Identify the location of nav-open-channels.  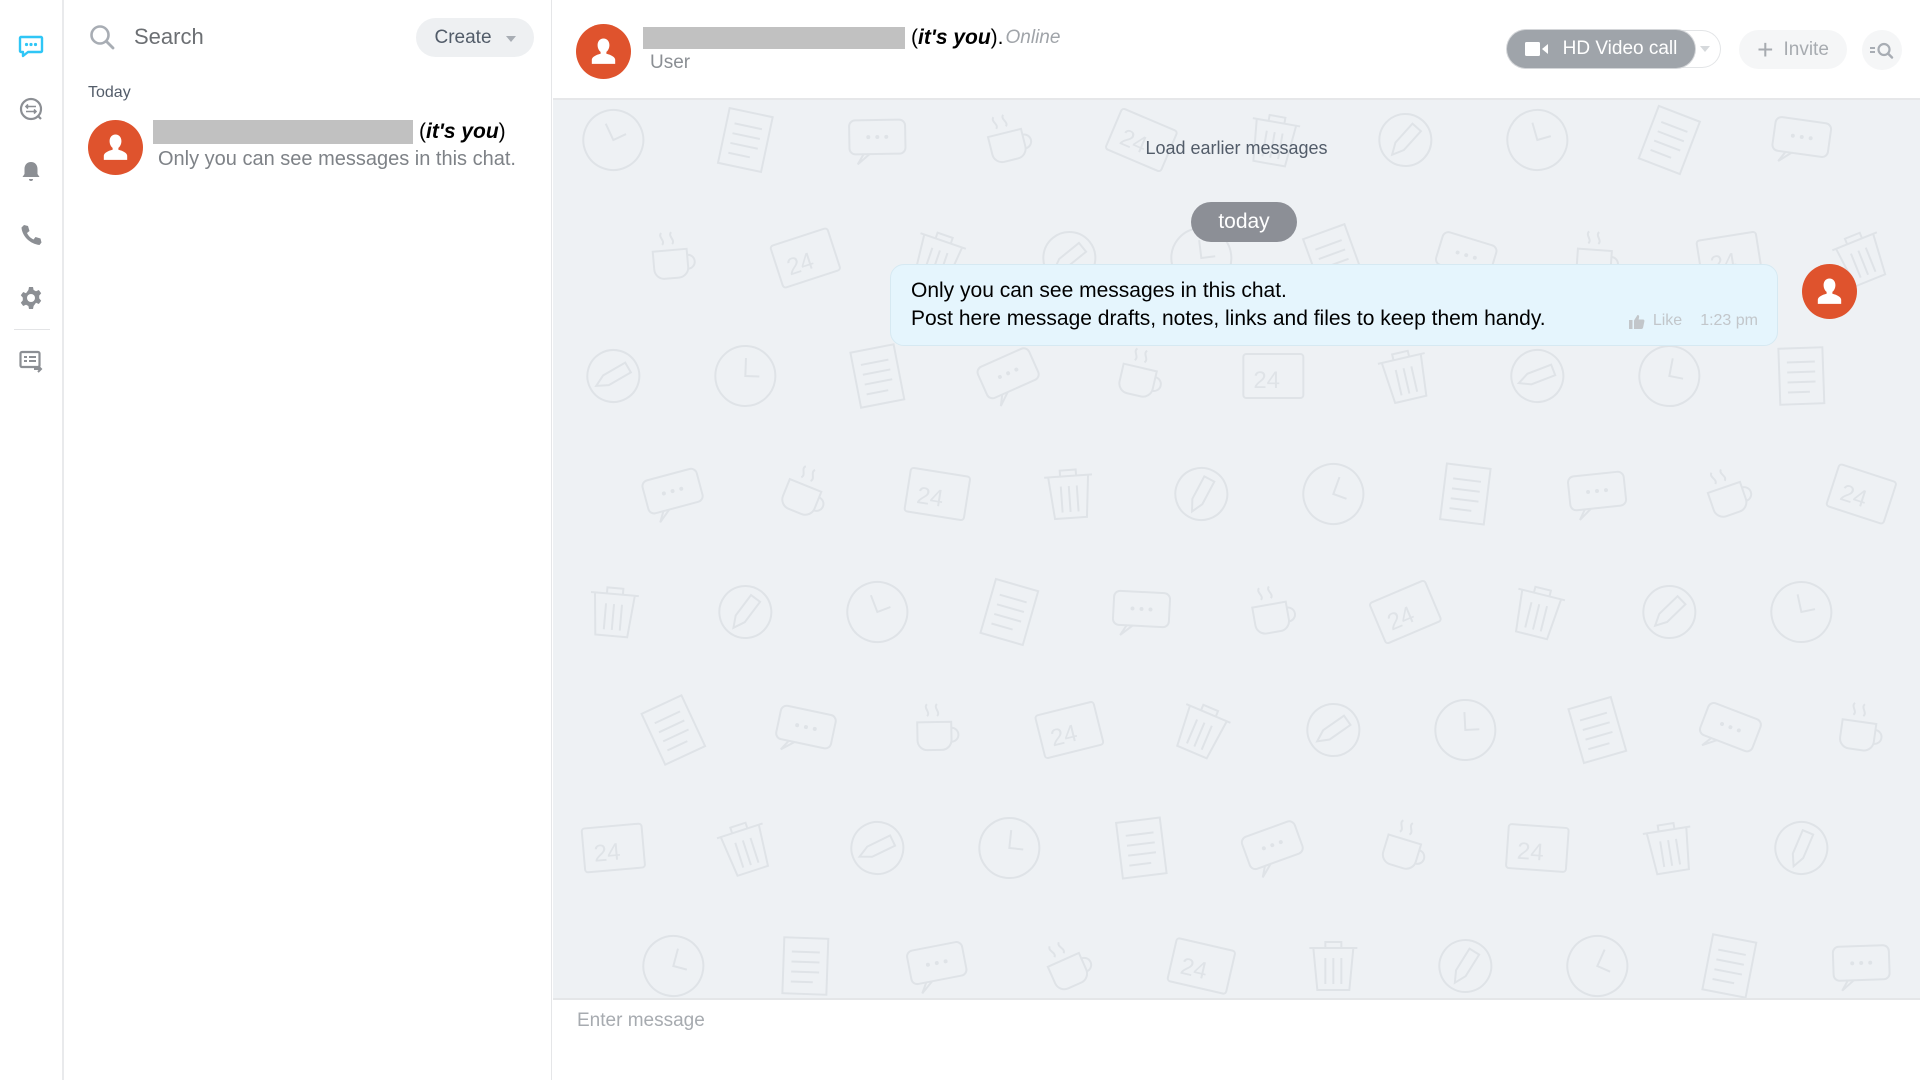
(31, 109).